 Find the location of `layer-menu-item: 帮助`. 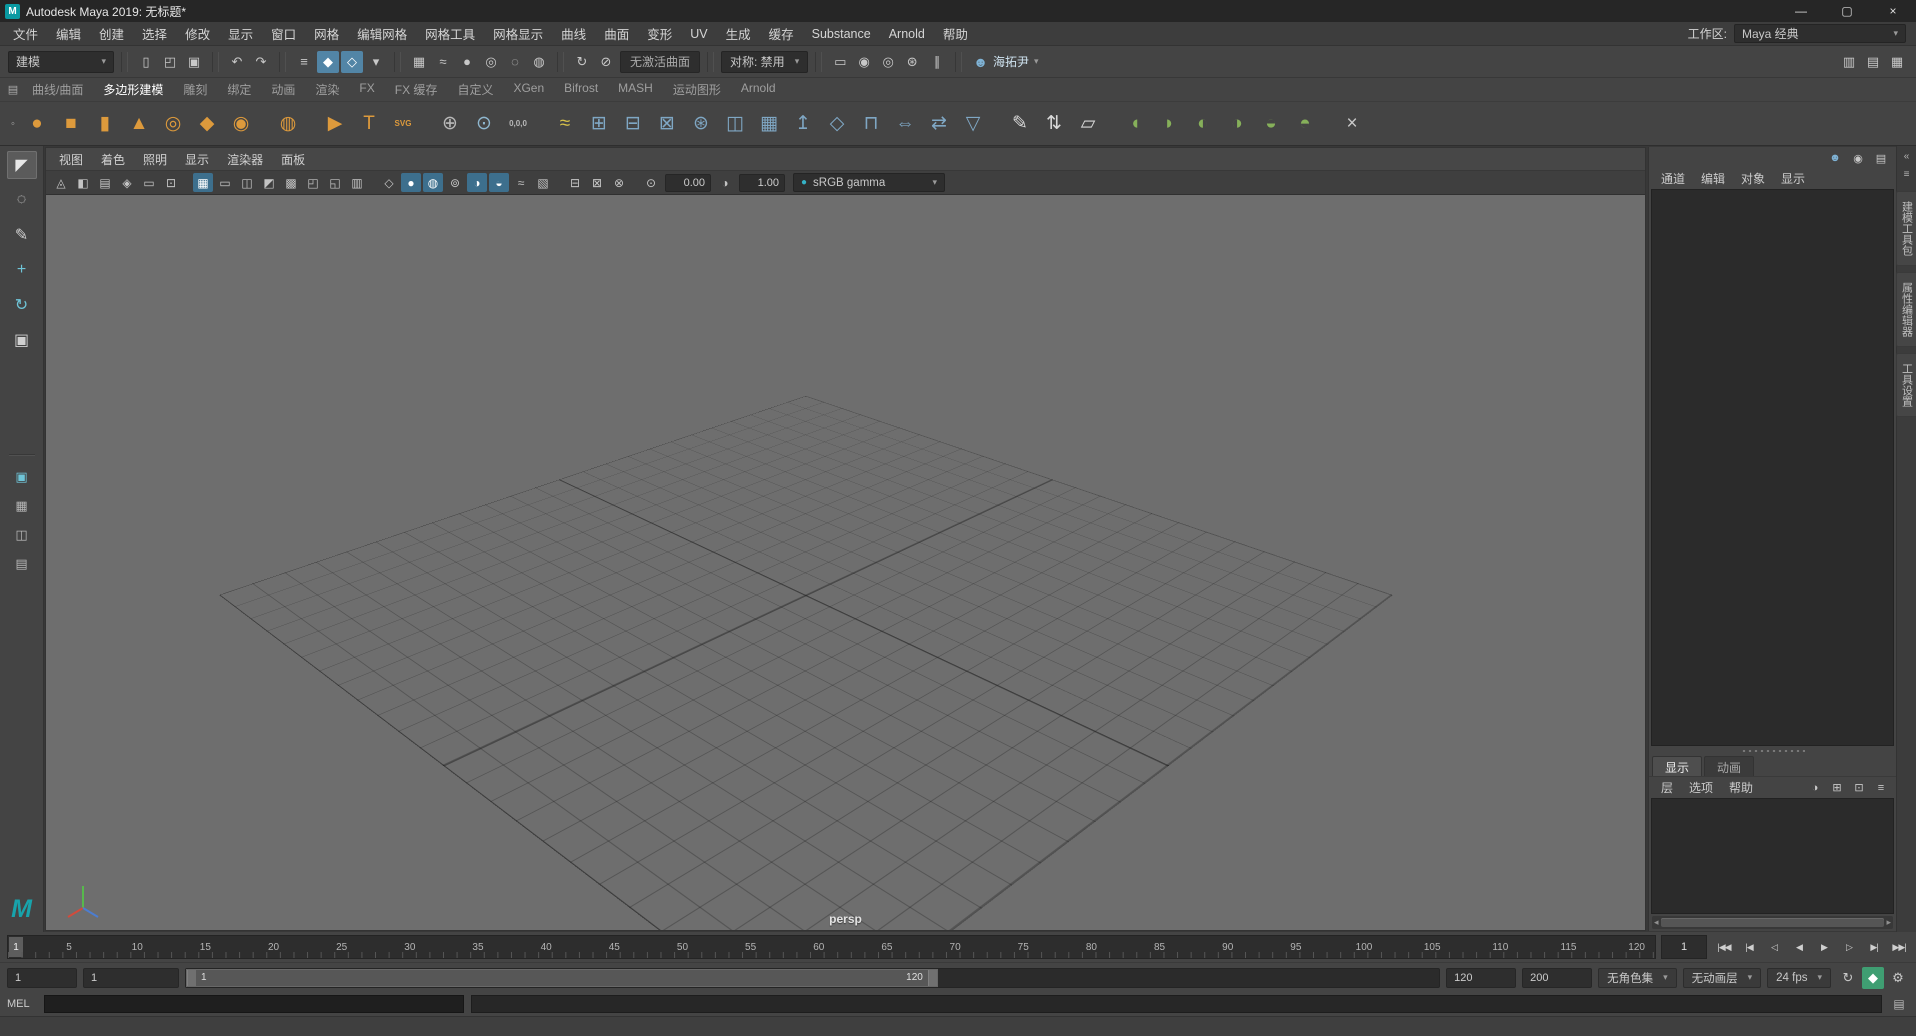

layer-menu-item: 帮助 is located at coordinates (1741, 787).